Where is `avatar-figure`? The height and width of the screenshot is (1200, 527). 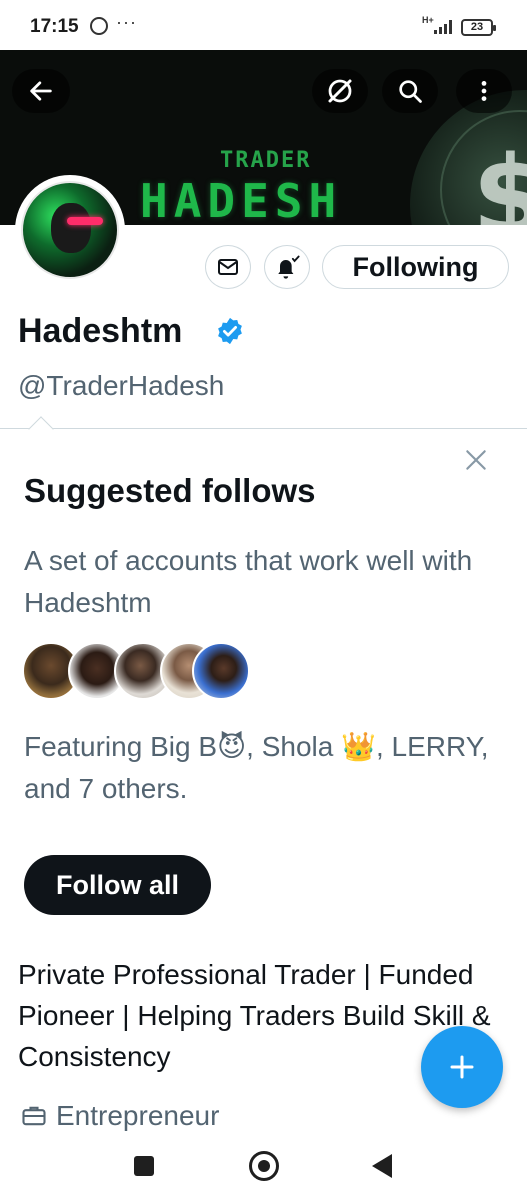 avatar-figure is located at coordinates (71, 228).